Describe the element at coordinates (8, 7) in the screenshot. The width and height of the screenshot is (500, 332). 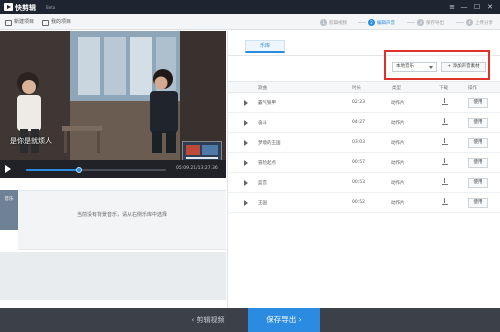
I see `app-logo-icon` at that location.